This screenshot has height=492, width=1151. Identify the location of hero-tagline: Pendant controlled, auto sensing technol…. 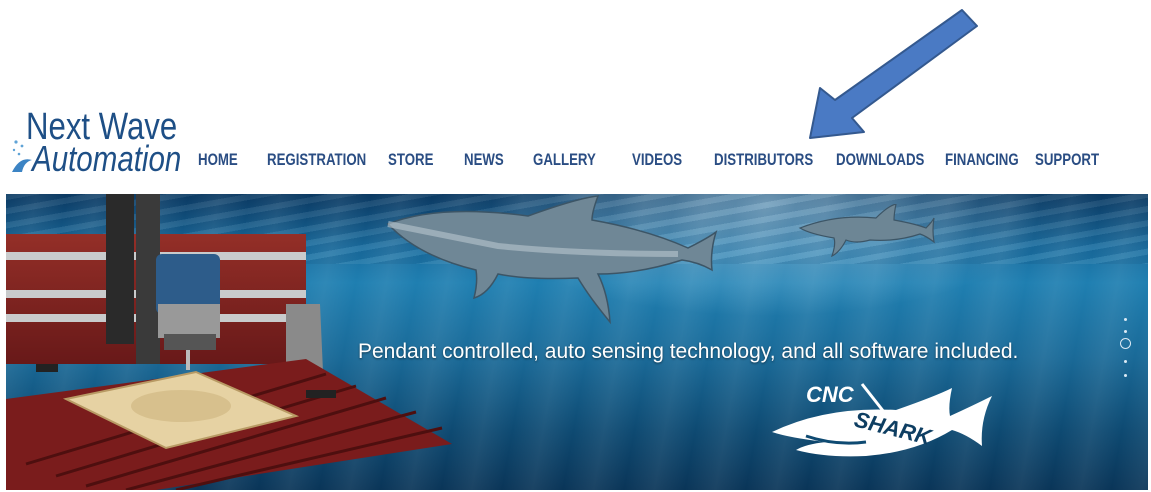
(688, 351).